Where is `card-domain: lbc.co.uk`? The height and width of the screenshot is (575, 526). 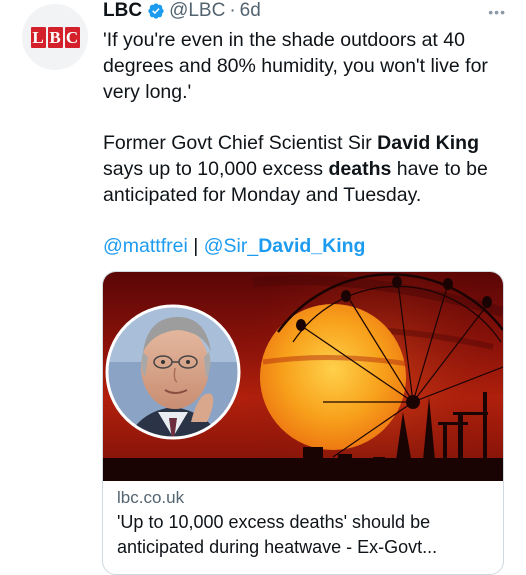 card-domain: lbc.co.uk is located at coordinates (151, 497).